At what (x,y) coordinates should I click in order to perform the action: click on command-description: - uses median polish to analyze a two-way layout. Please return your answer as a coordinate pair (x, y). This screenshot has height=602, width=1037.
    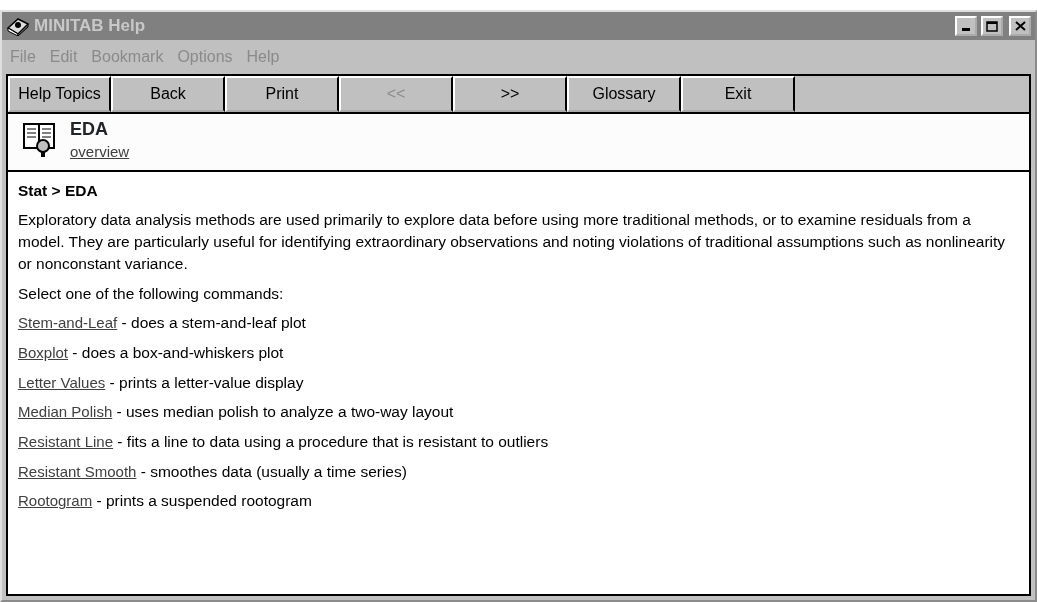
    Looking at the image, I should click on (284, 412).